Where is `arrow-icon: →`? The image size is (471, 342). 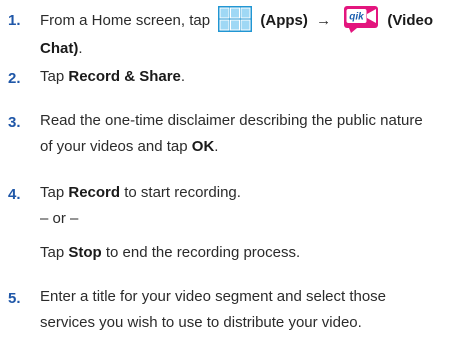
arrow-icon: → is located at coordinates (324, 20).